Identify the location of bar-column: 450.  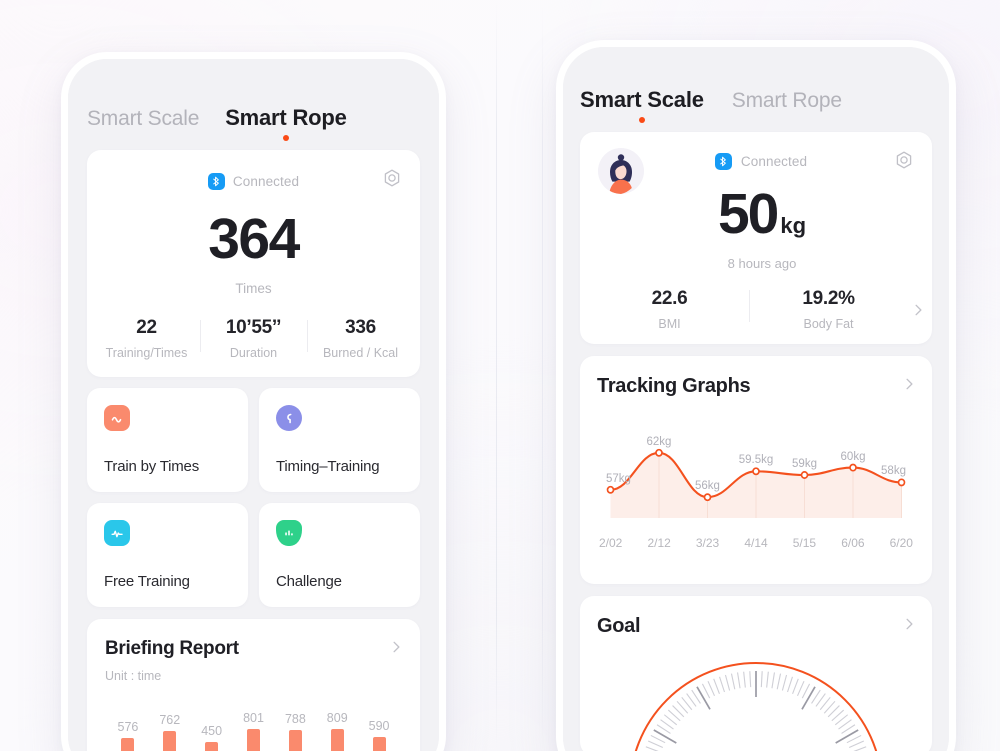
(212, 725).